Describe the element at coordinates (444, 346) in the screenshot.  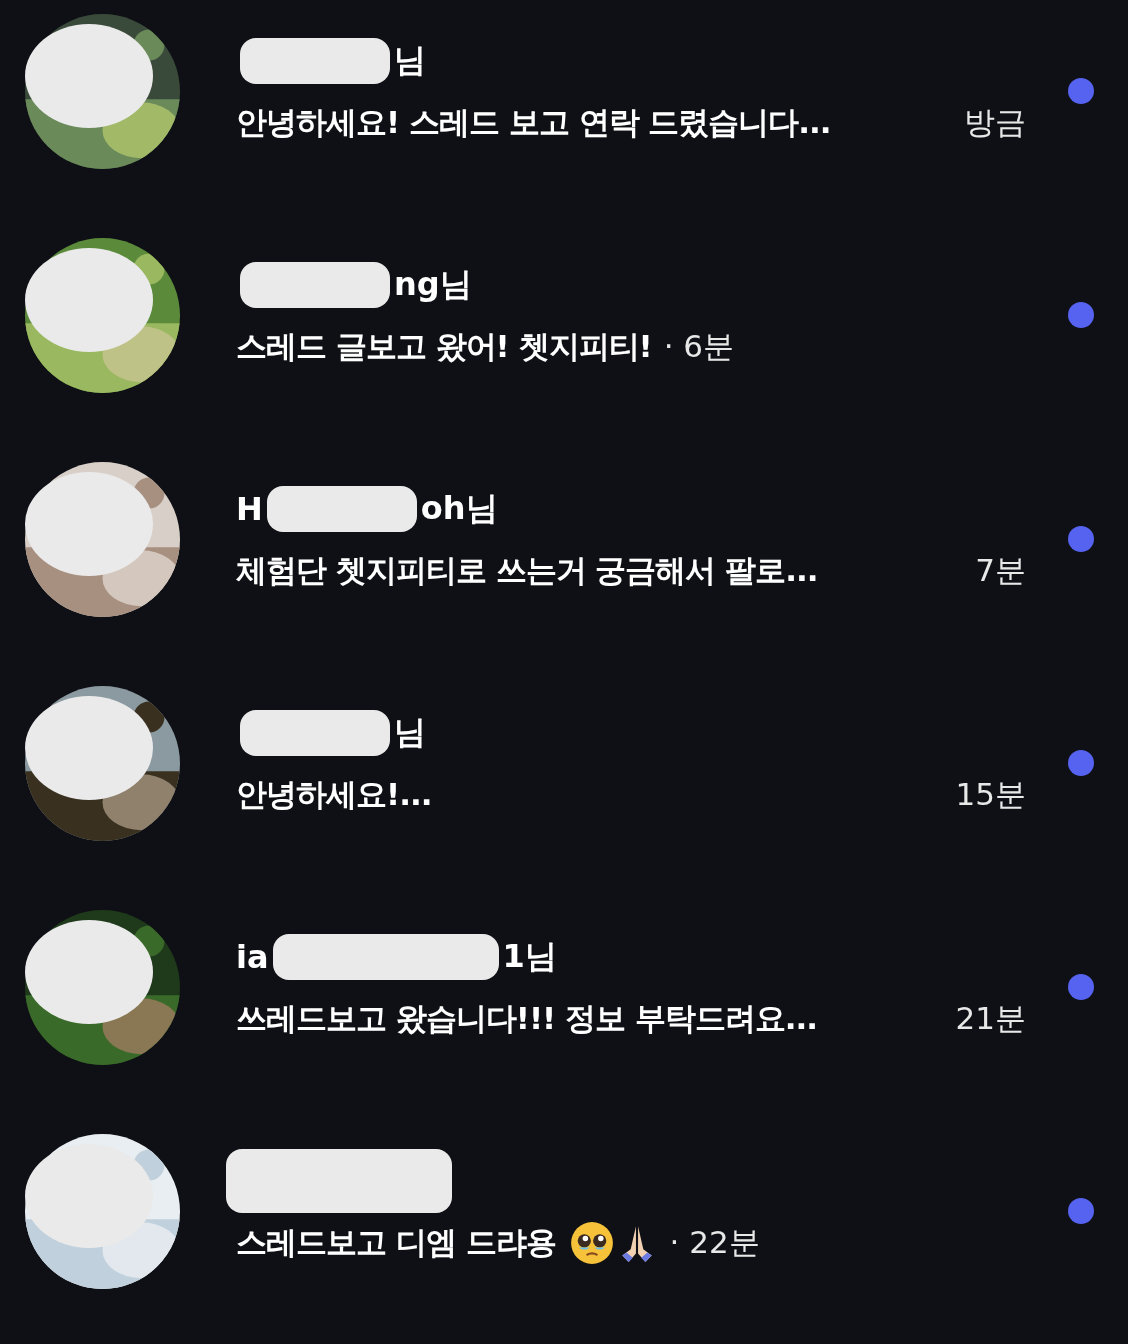
I see `message-preview: 스레드 글보고 왔어! 쳇지피티!` at that location.